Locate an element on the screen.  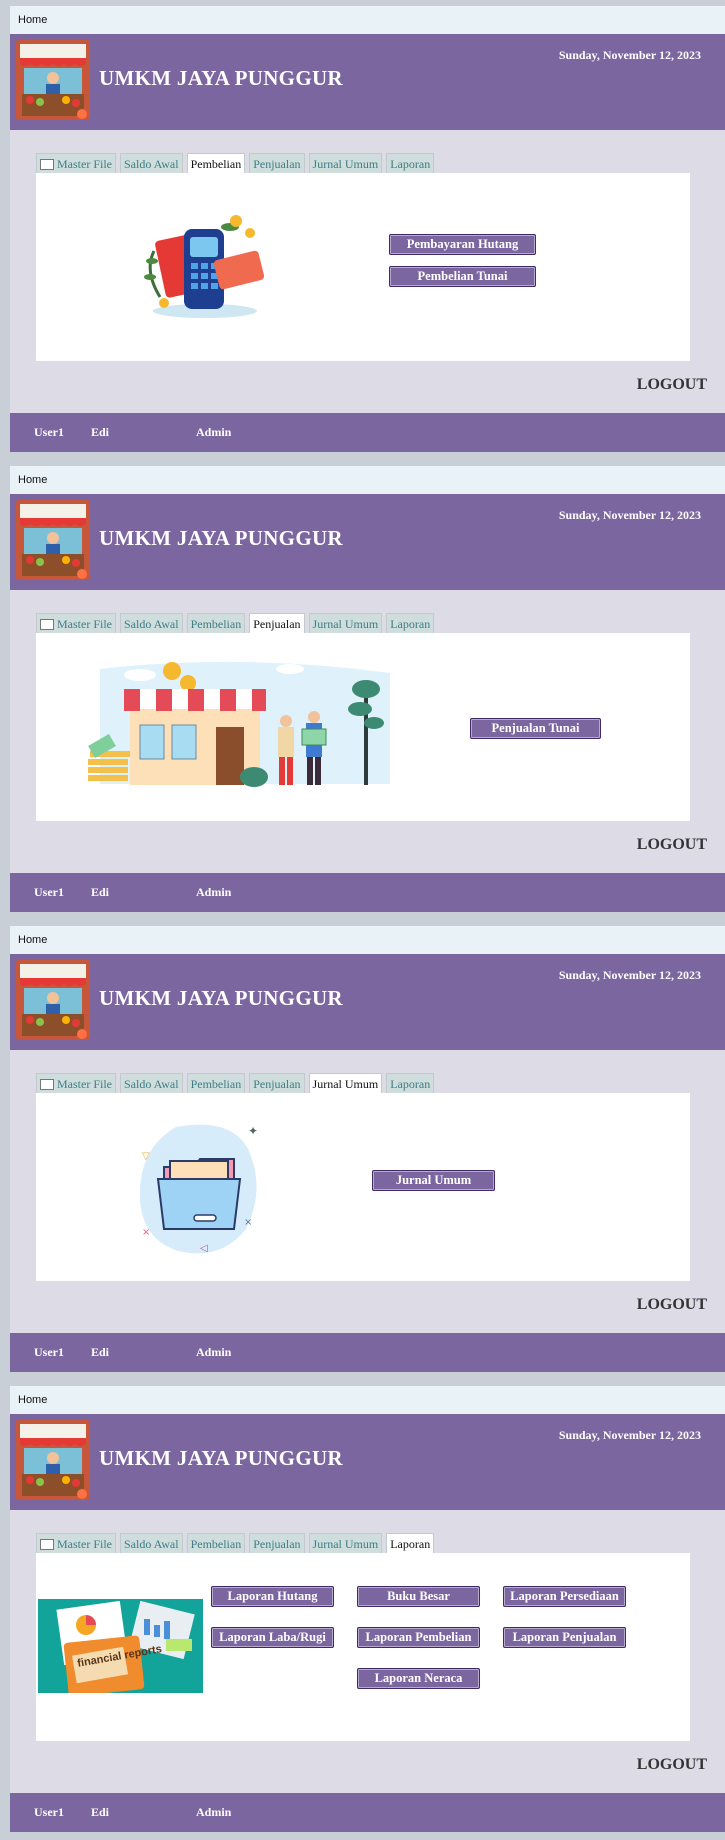
laporan-hutang-button: Laporan Hutang is located at coordinates (272, 1596).